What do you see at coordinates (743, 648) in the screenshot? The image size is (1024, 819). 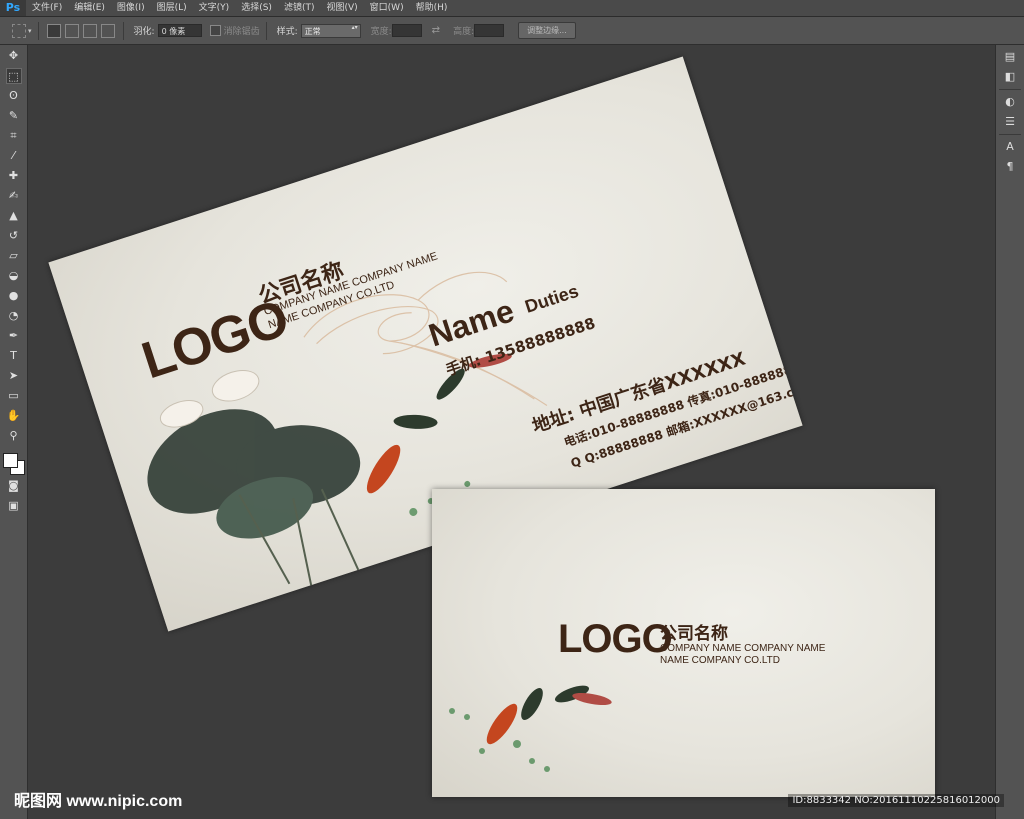 I see `company-name-en-line1: COMPANY NAME COMPANY NAME` at bounding box center [743, 648].